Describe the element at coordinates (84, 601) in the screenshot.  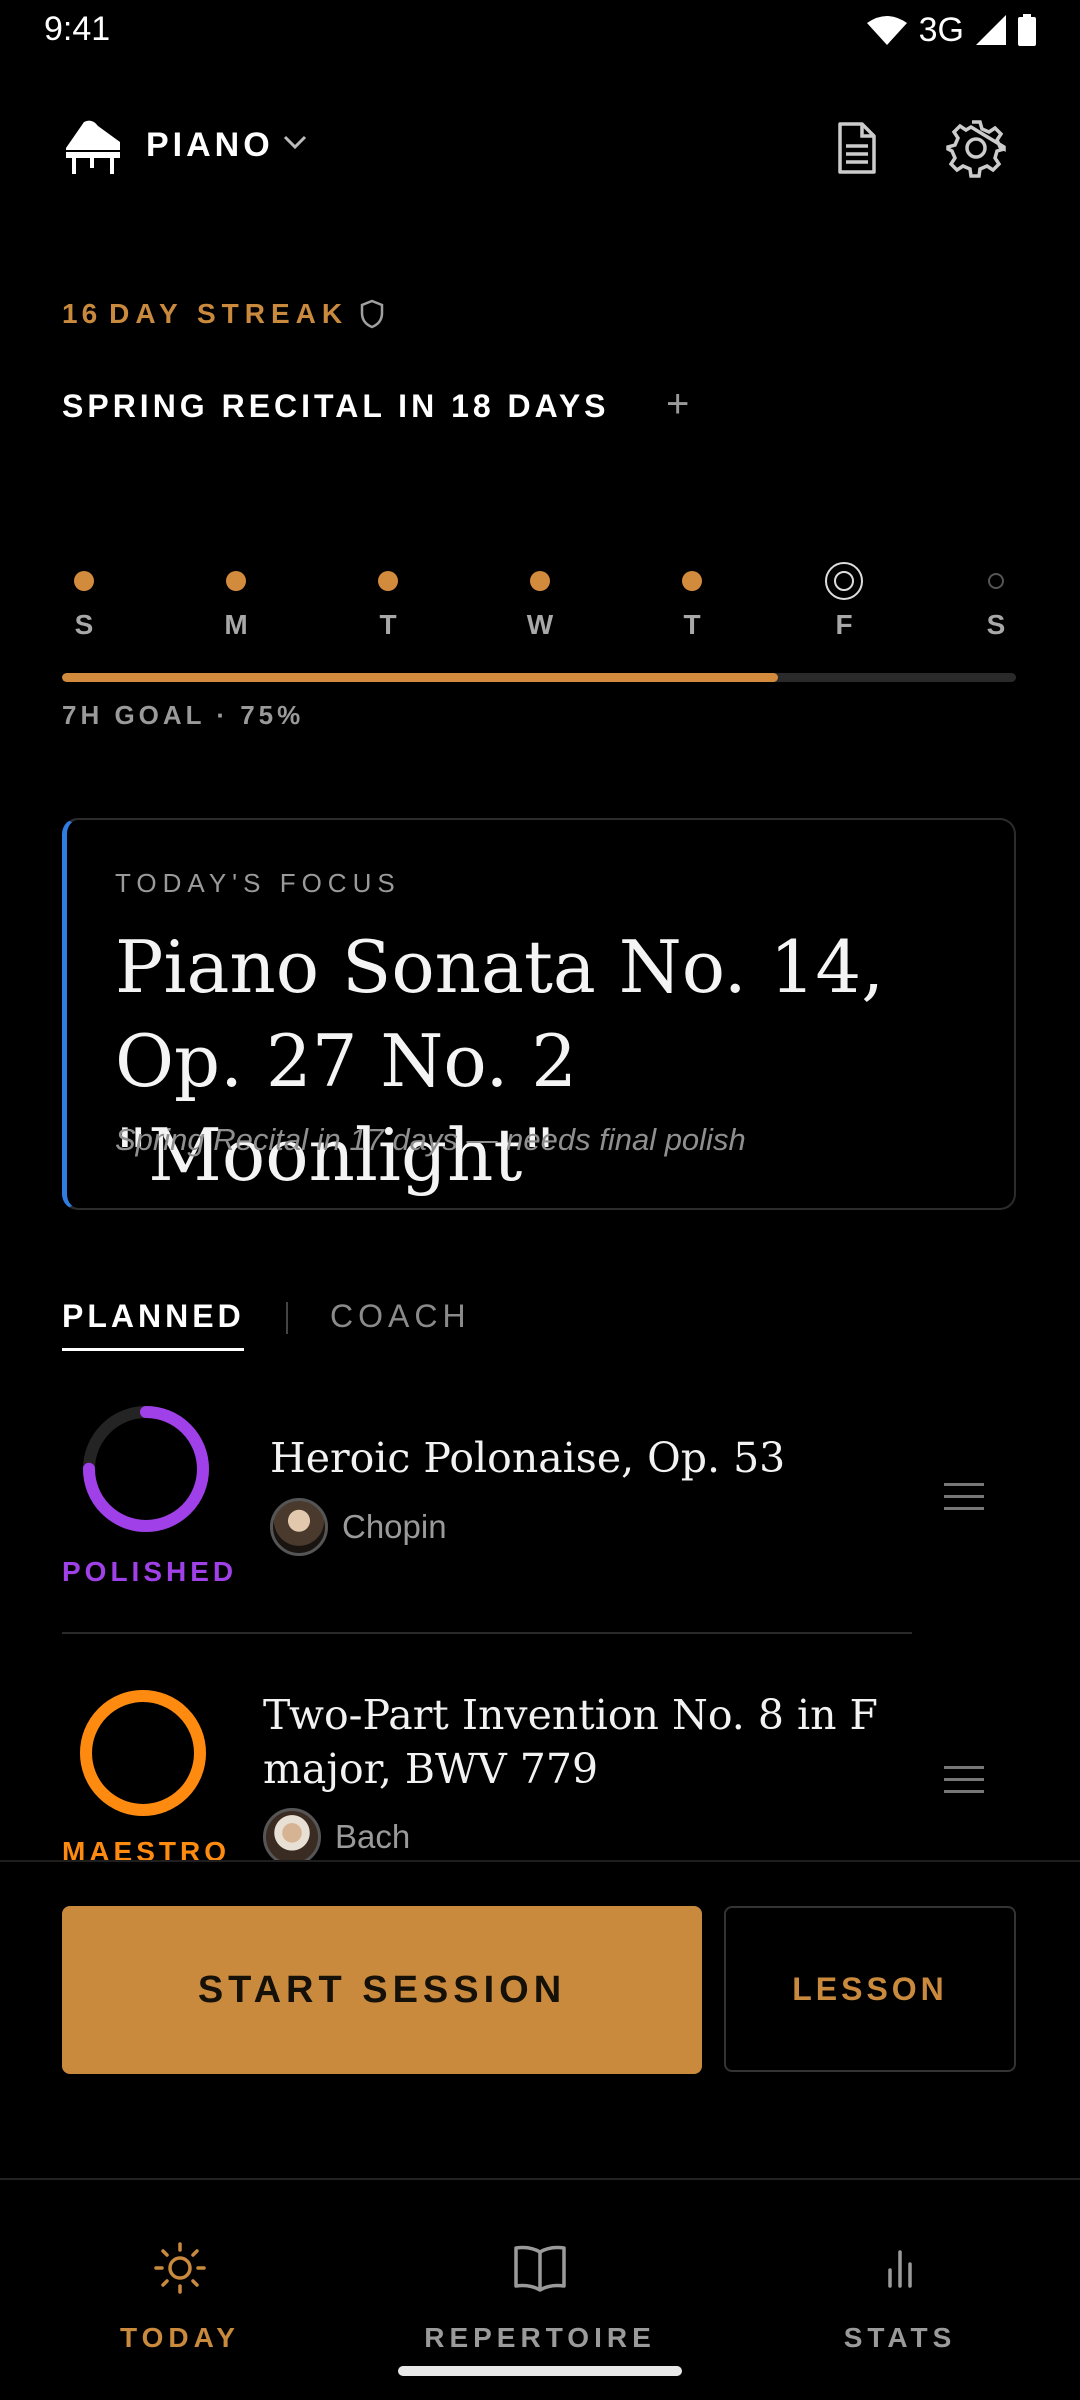
I see `day-sunday: S` at that location.